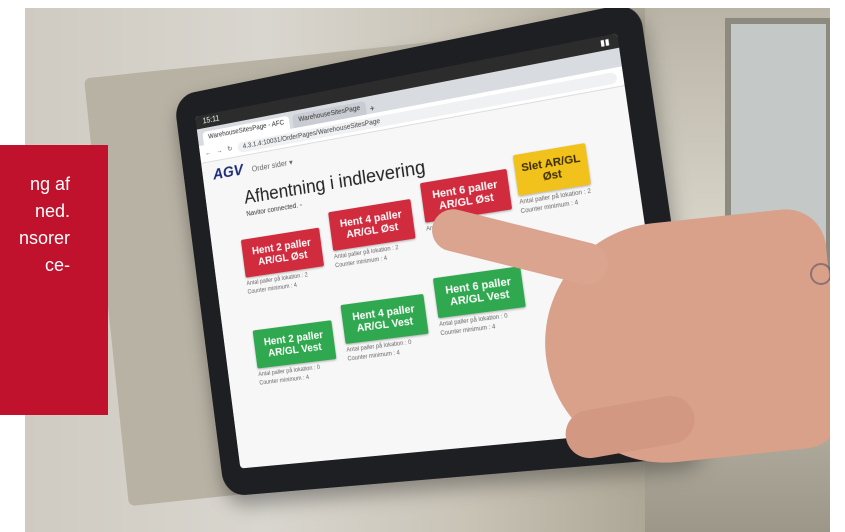 The width and height of the screenshot is (845, 532). What do you see at coordinates (294, 344) in the screenshot?
I see `hent-2-vest-button: Hent 2 paller AR/GL Vest` at bounding box center [294, 344].